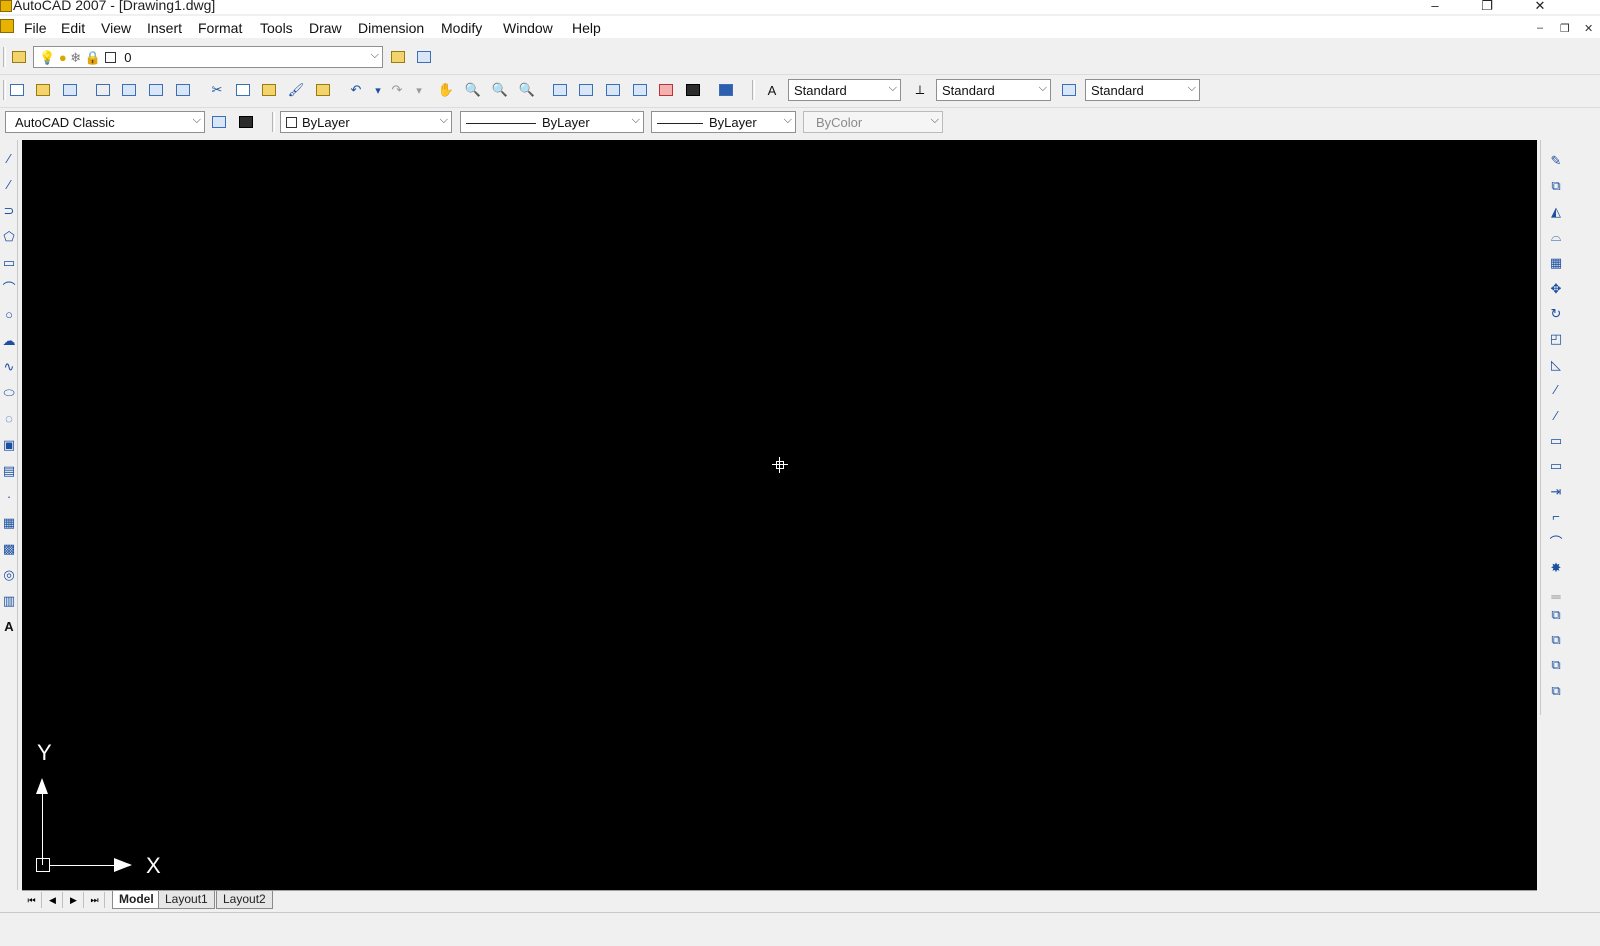  Describe the element at coordinates (220, 28) in the screenshot. I see `menu-format: Format` at that location.